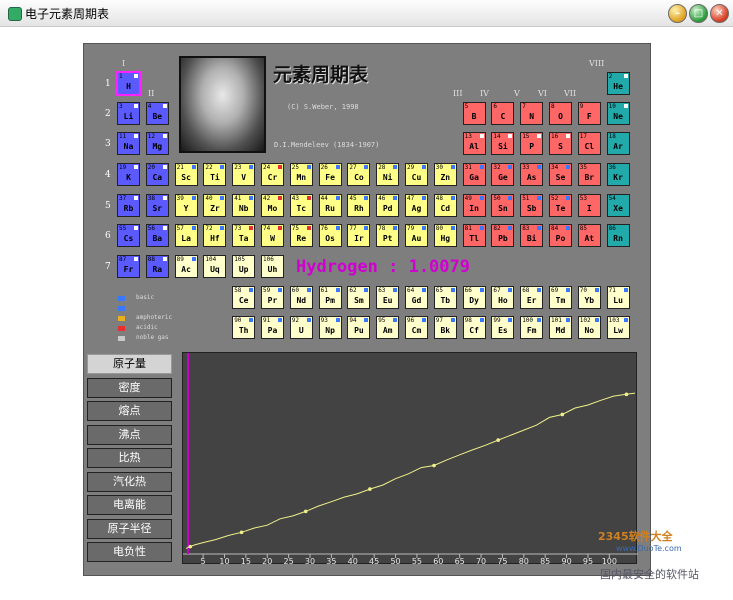 The width and height of the screenshot is (733, 600). I want to click on element-np: 93 Np, so click(330, 327).